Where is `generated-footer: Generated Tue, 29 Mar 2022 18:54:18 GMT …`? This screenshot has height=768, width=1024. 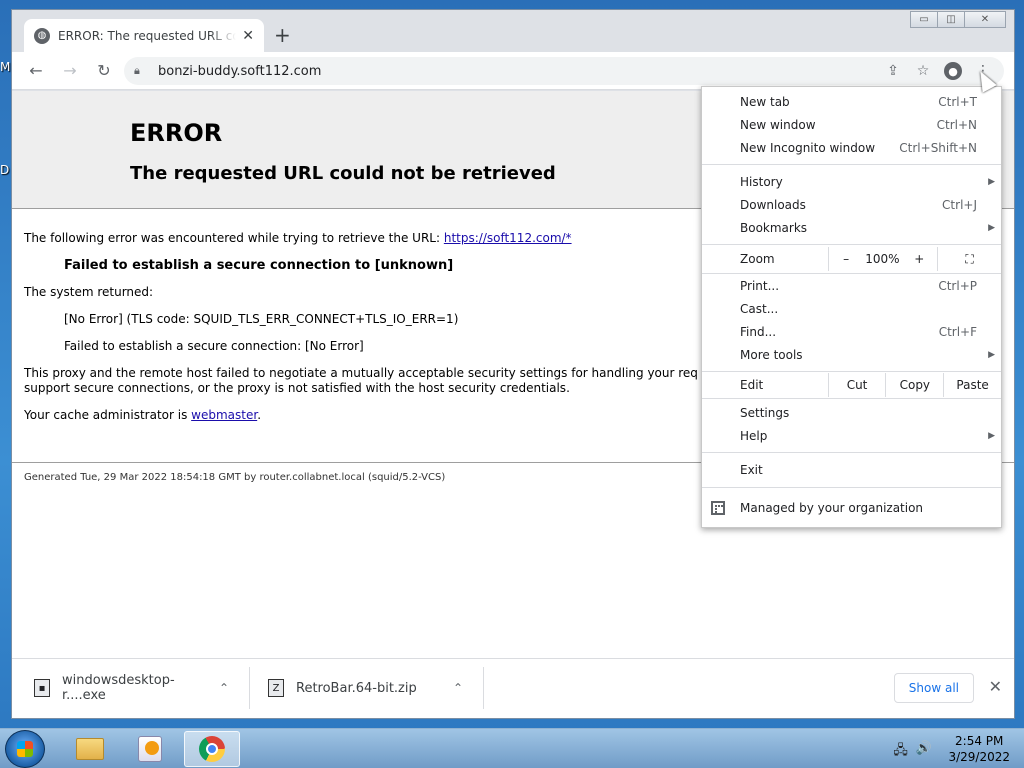
generated-footer: Generated Tue, 29 Mar 2022 18:54:18 GMT … is located at coordinates (235, 477).